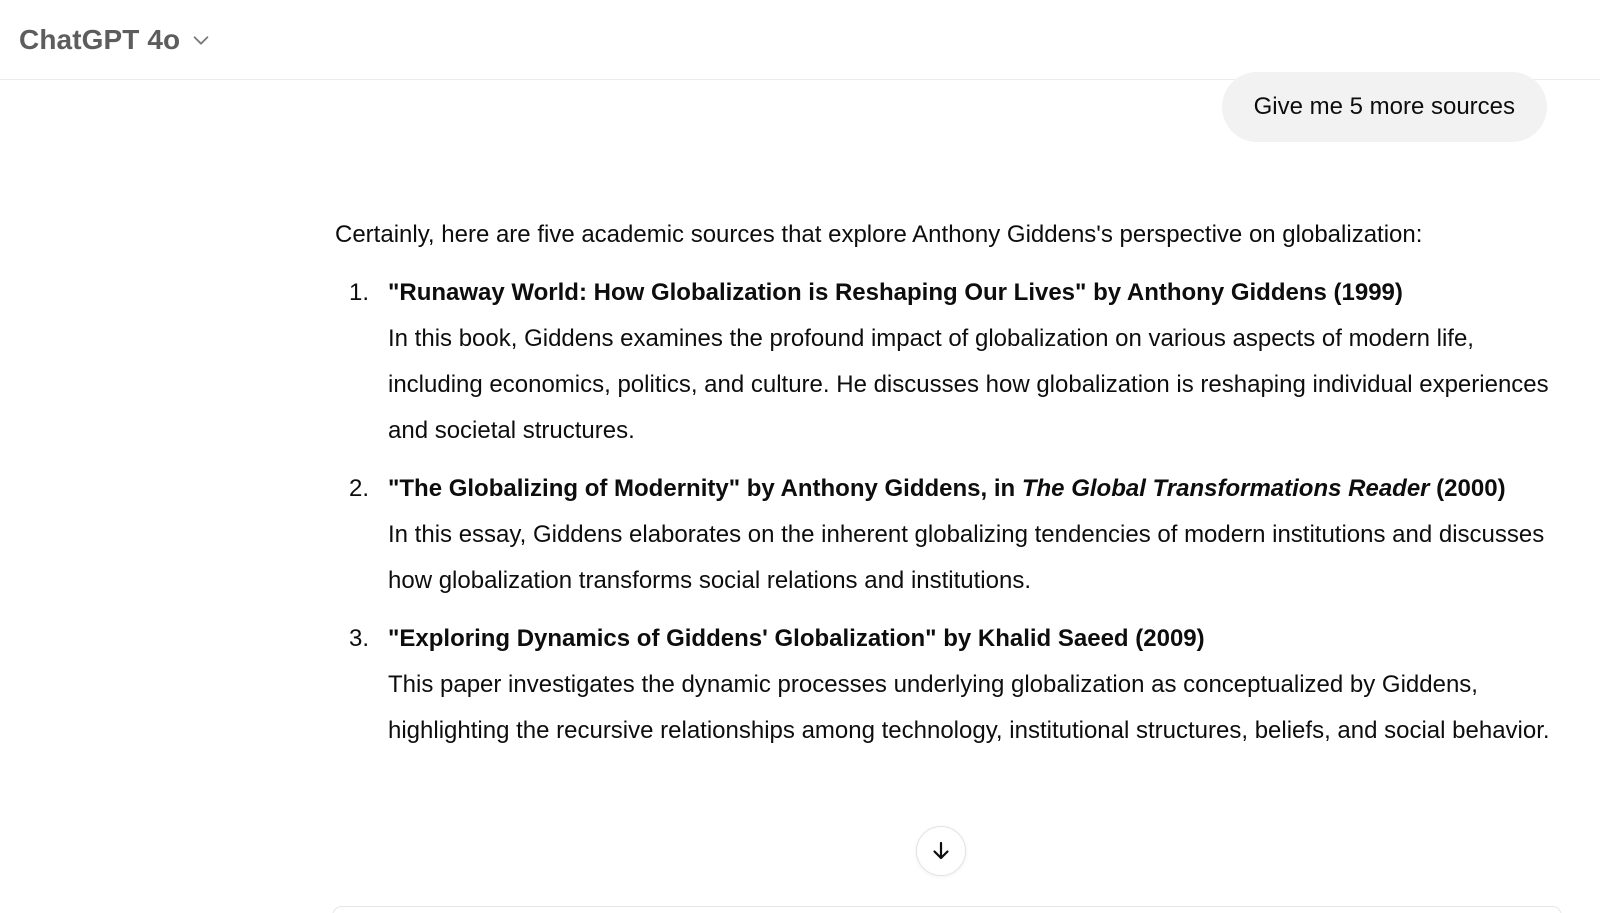 The image size is (1600, 913). What do you see at coordinates (201, 40) in the screenshot?
I see `chevron-down-icon` at bounding box center [201, 40].